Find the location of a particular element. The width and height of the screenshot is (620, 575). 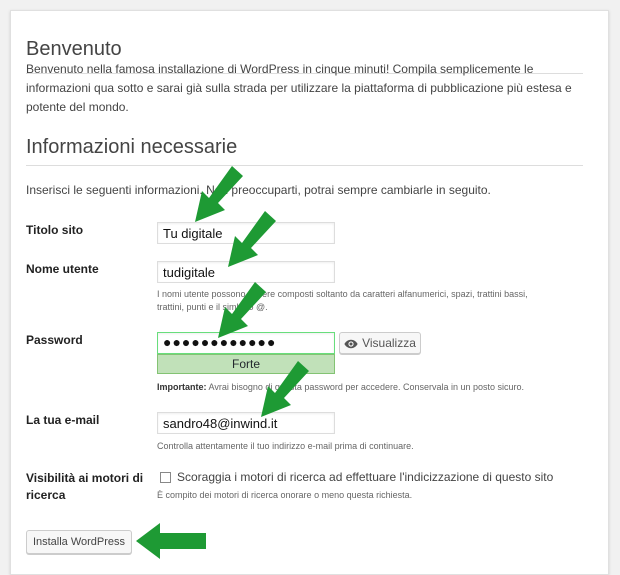

install-wordpress-button: Installa WordPress is located at coordinates (79, 542).